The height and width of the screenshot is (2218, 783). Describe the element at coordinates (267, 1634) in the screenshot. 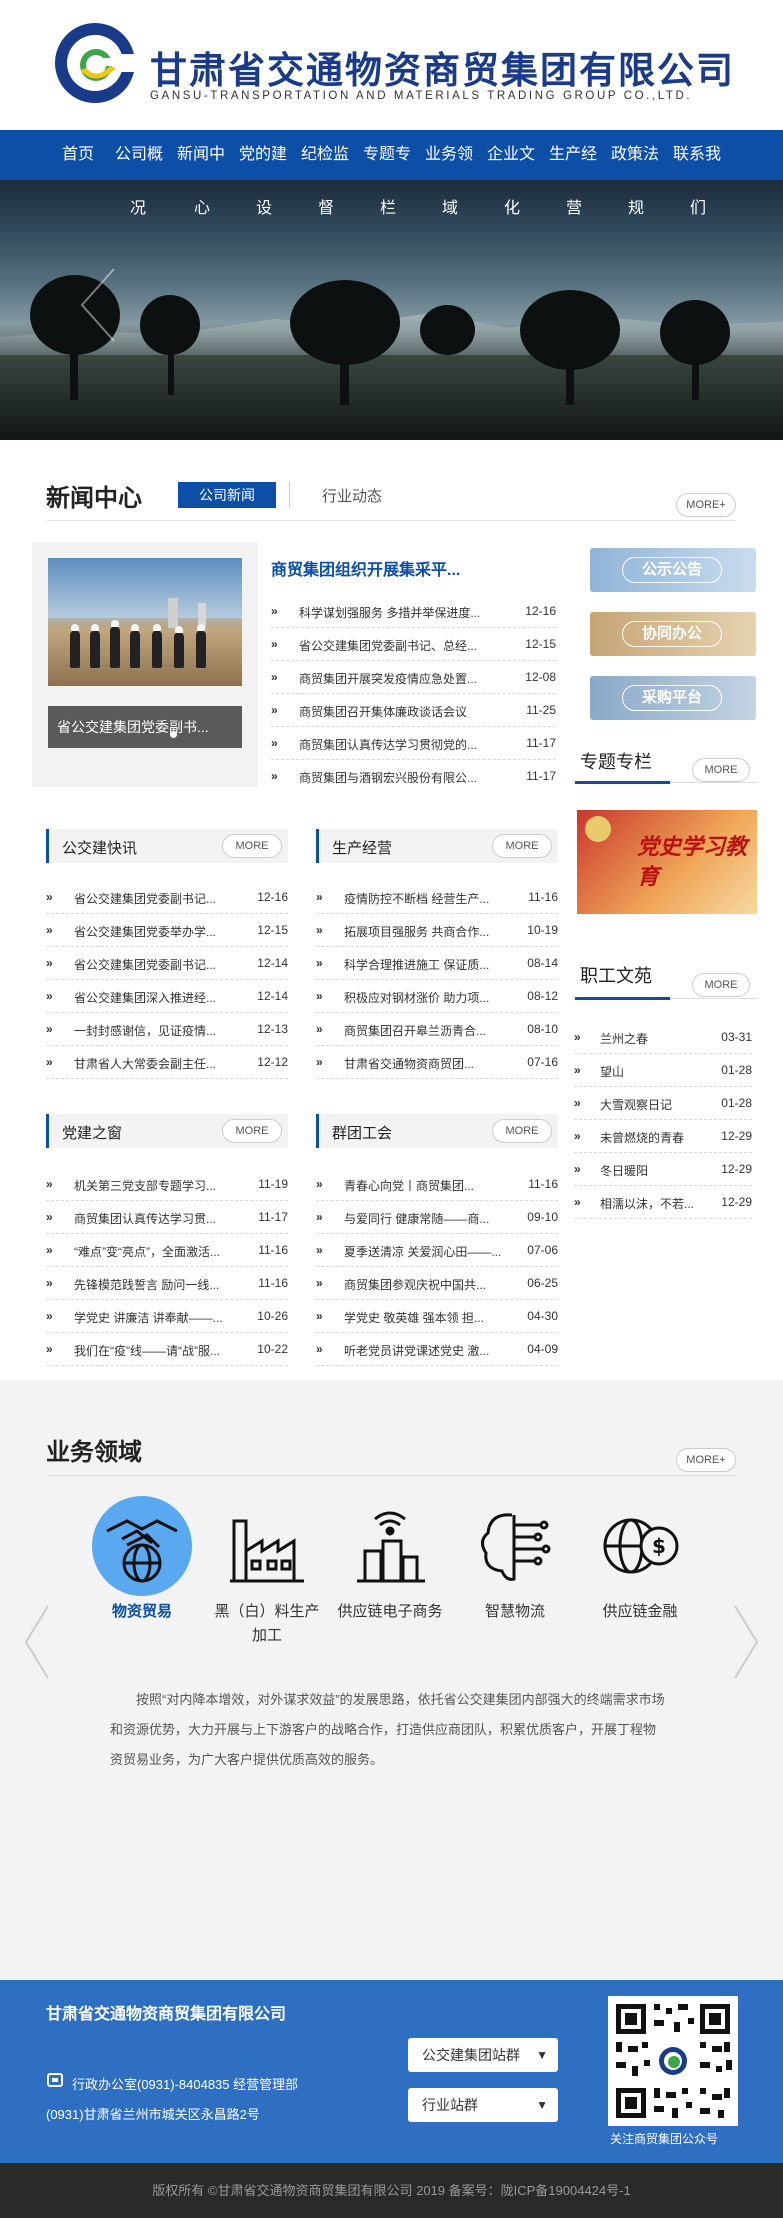

I see `business-item-label-line2: 加工` at that location.